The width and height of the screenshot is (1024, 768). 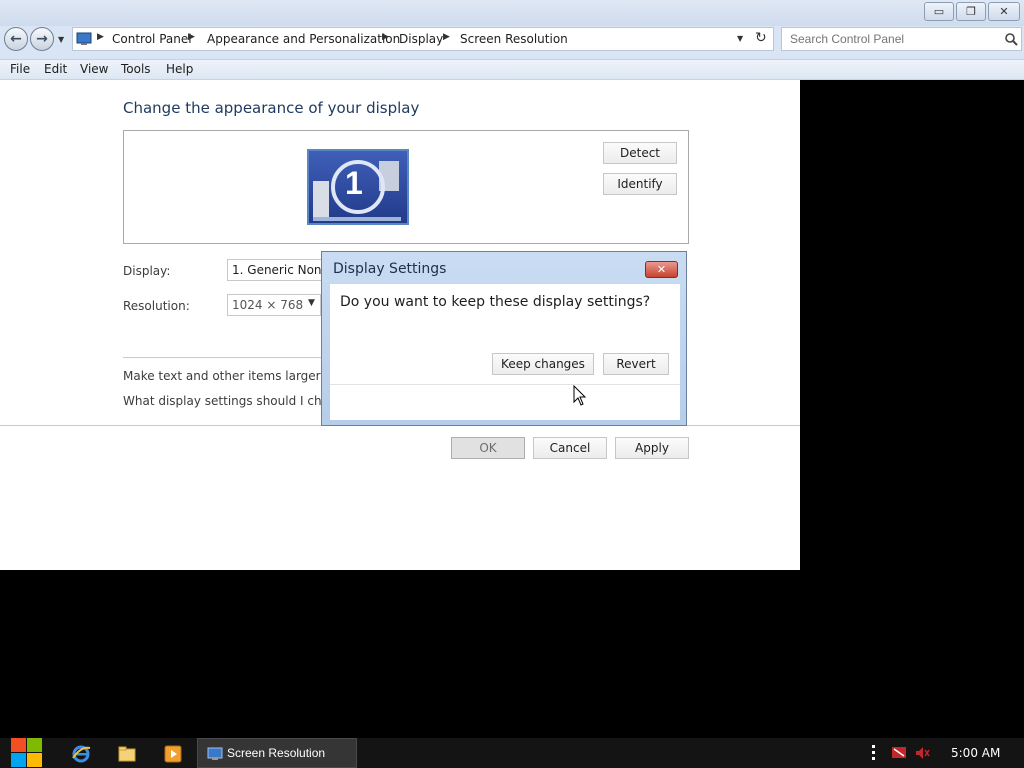 I want to click on media-player-icon, so click(x=173, y=754).